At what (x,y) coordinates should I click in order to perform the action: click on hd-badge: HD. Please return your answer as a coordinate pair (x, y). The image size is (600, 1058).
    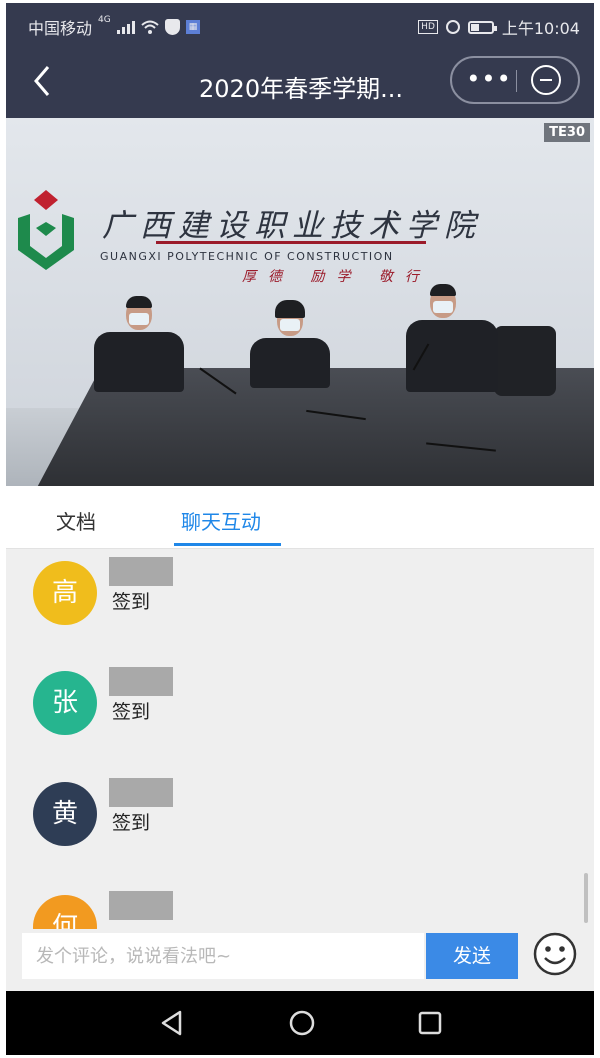
    Looking at the image, I should click on (428, 27).